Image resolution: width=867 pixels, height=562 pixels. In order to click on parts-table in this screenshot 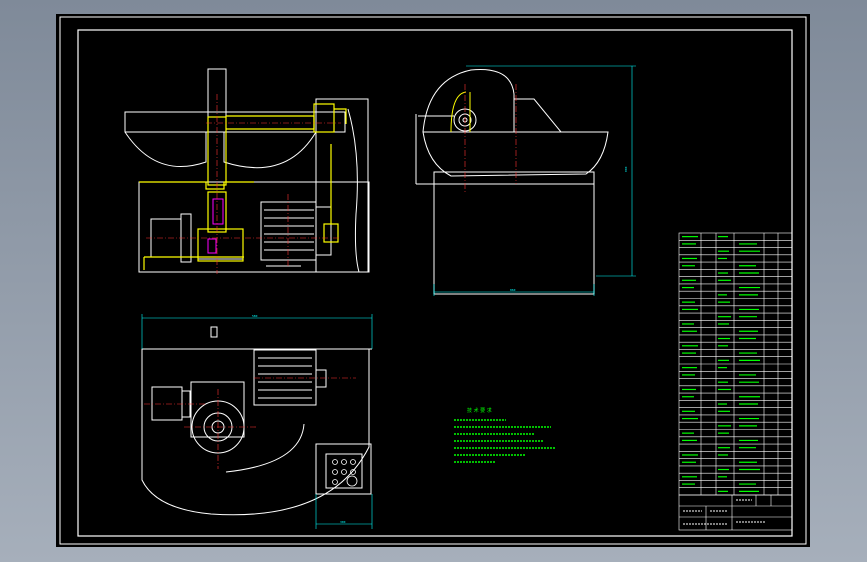, I will do `click(735, 364)`.